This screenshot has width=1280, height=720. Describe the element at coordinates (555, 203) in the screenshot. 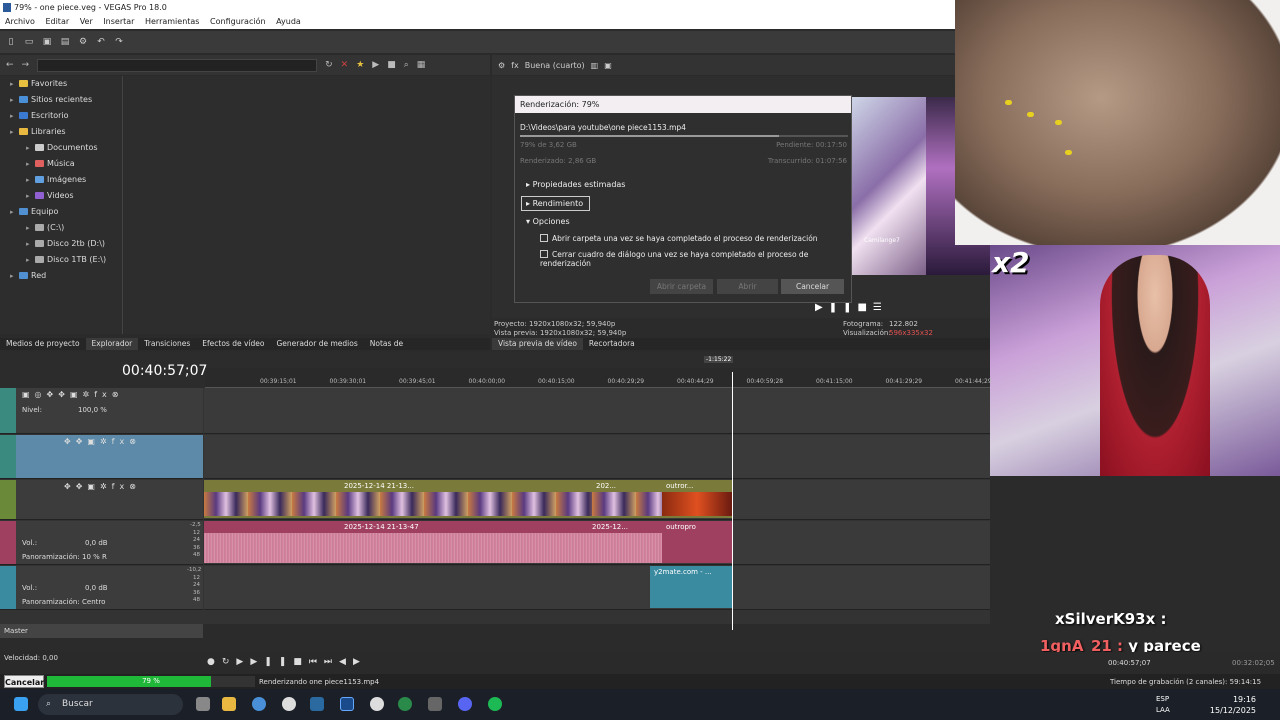

I see `section-rendimiento: ▸ Rendimiento` at that location.